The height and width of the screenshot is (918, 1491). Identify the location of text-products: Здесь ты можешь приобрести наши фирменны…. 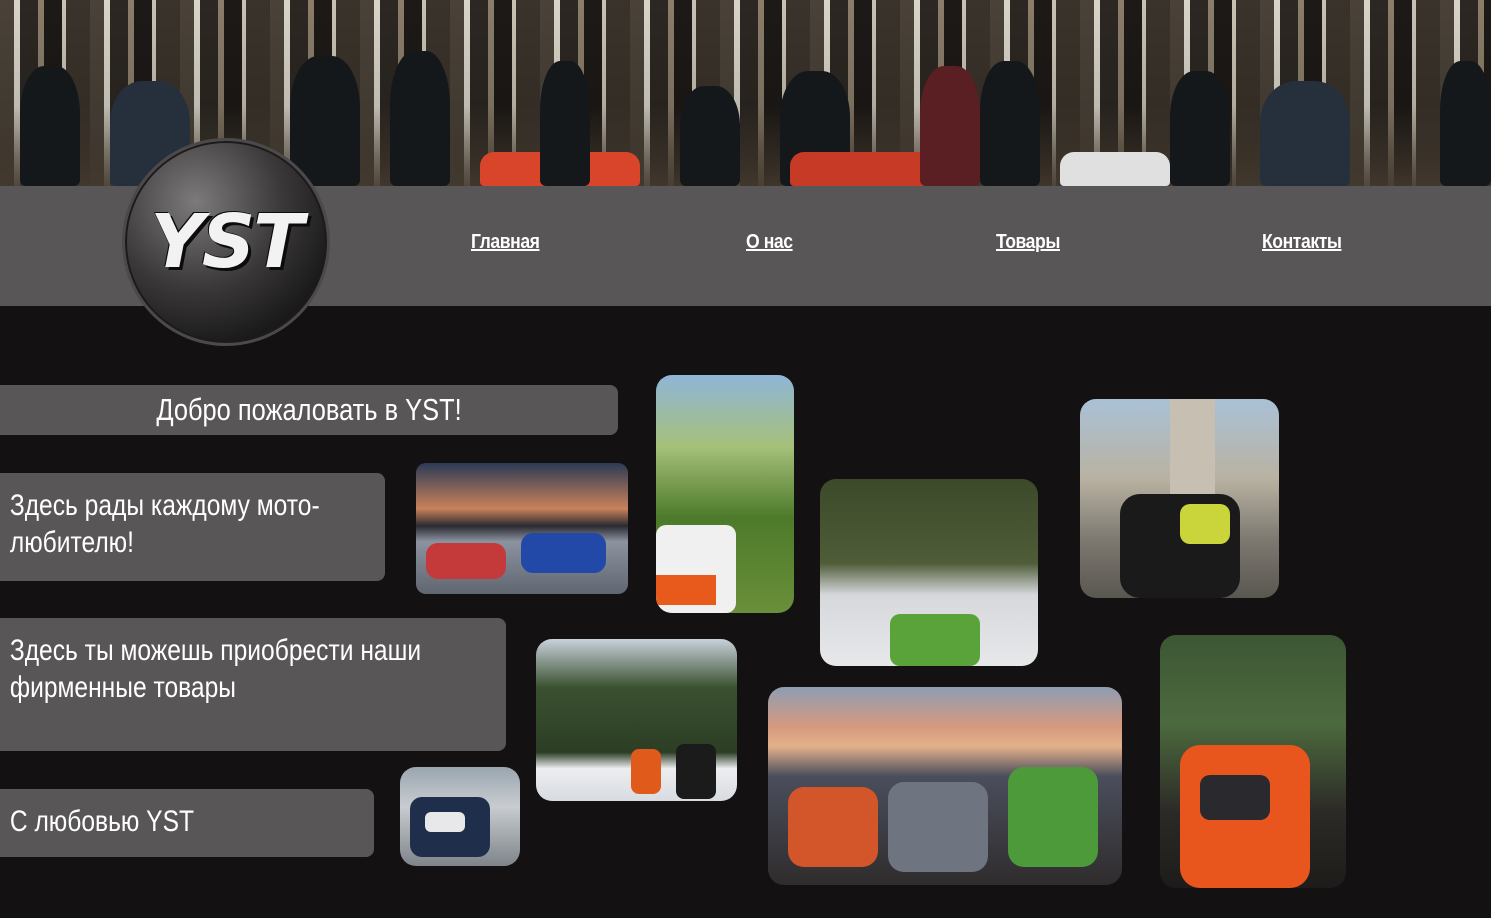
(215, 669).